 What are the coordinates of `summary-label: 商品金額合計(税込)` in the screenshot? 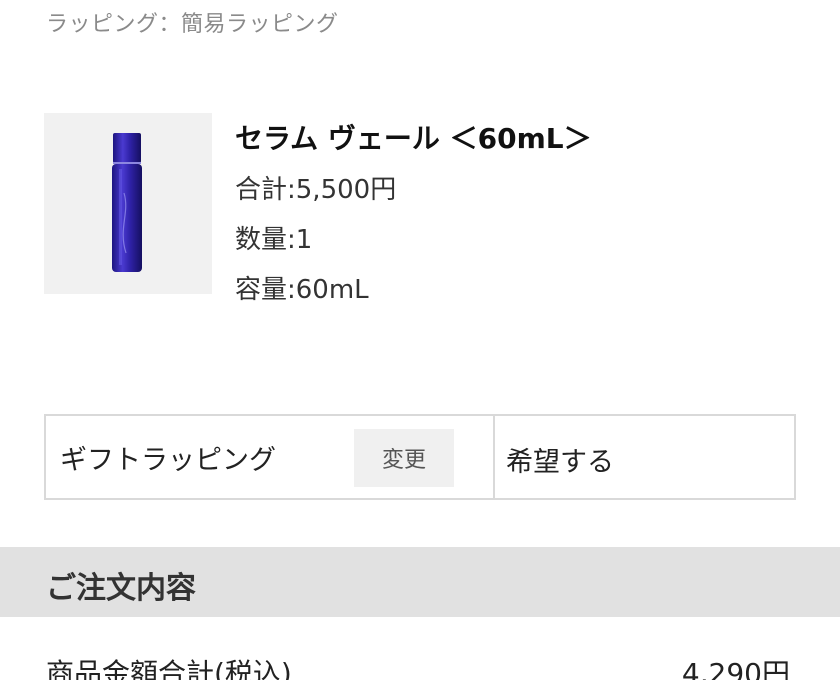 It's located at (169, 668).